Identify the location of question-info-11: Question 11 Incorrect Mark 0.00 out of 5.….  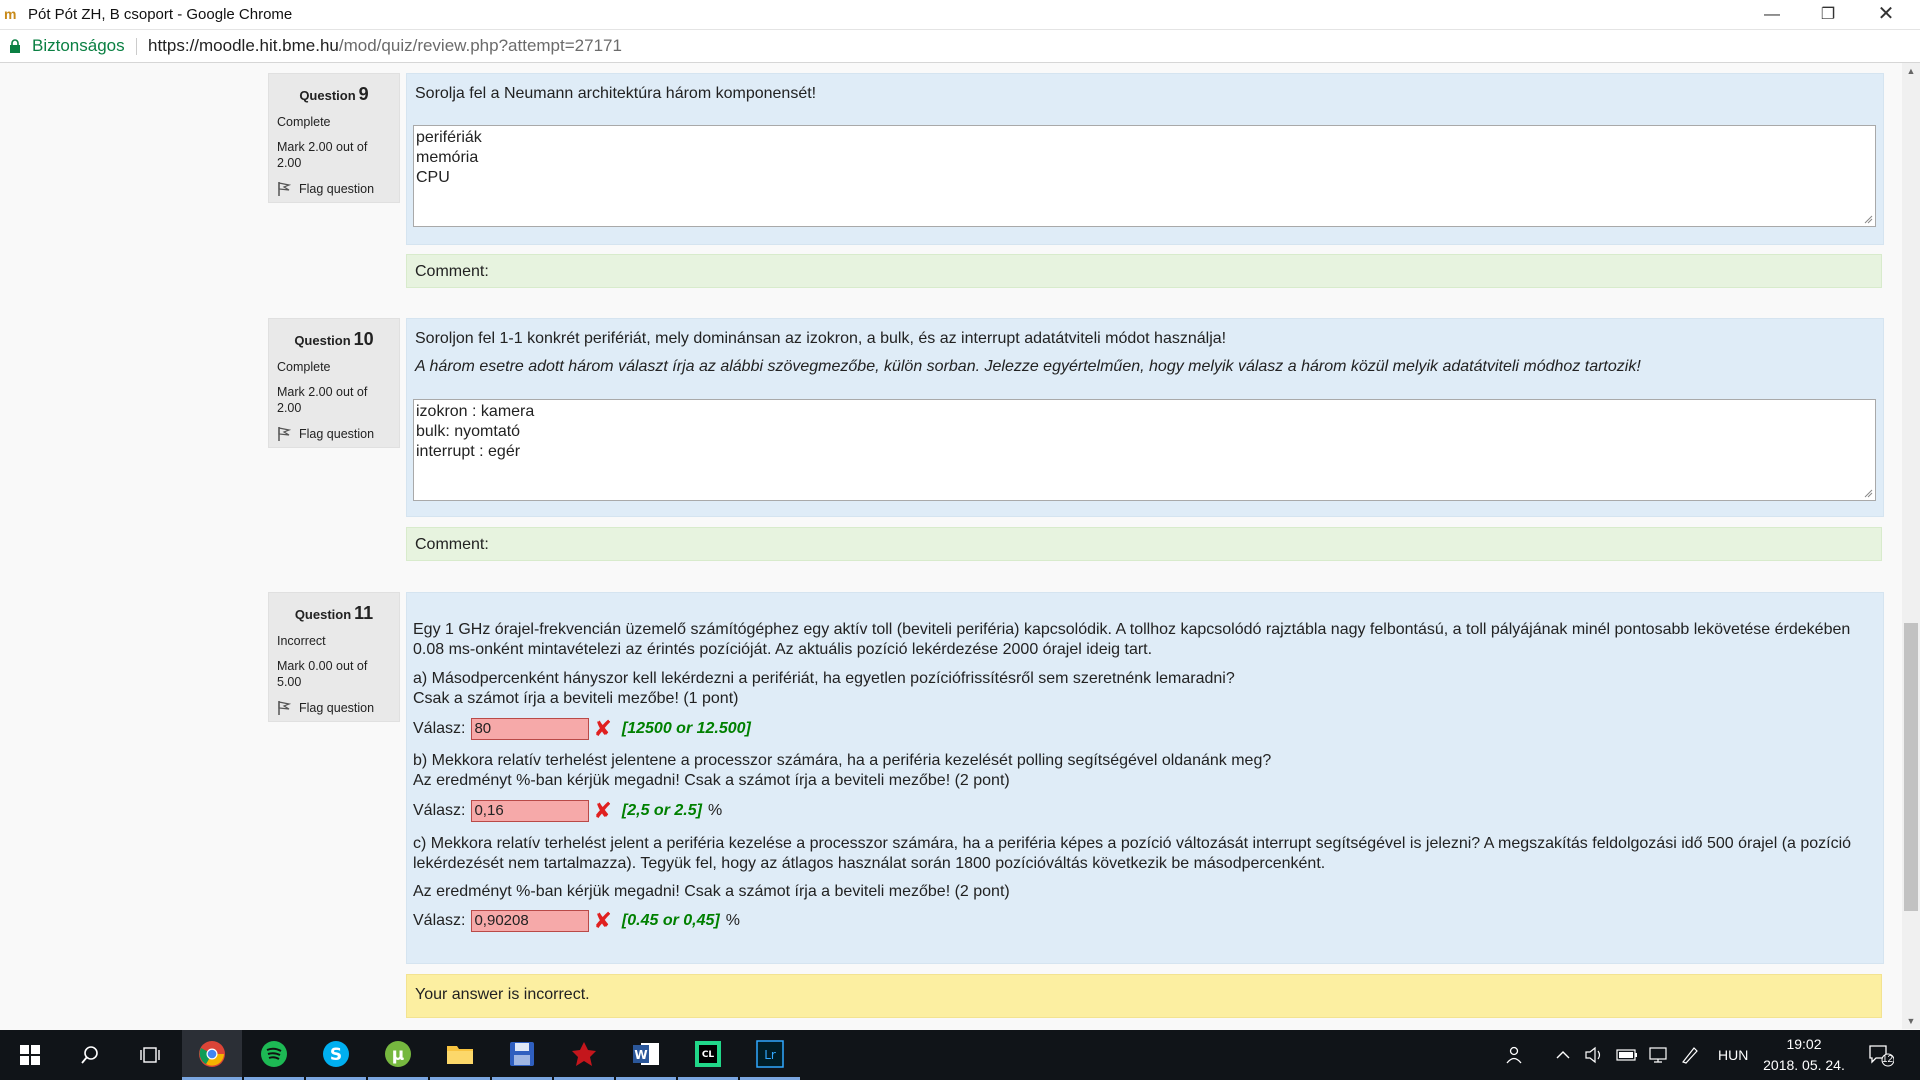
(334, 657).